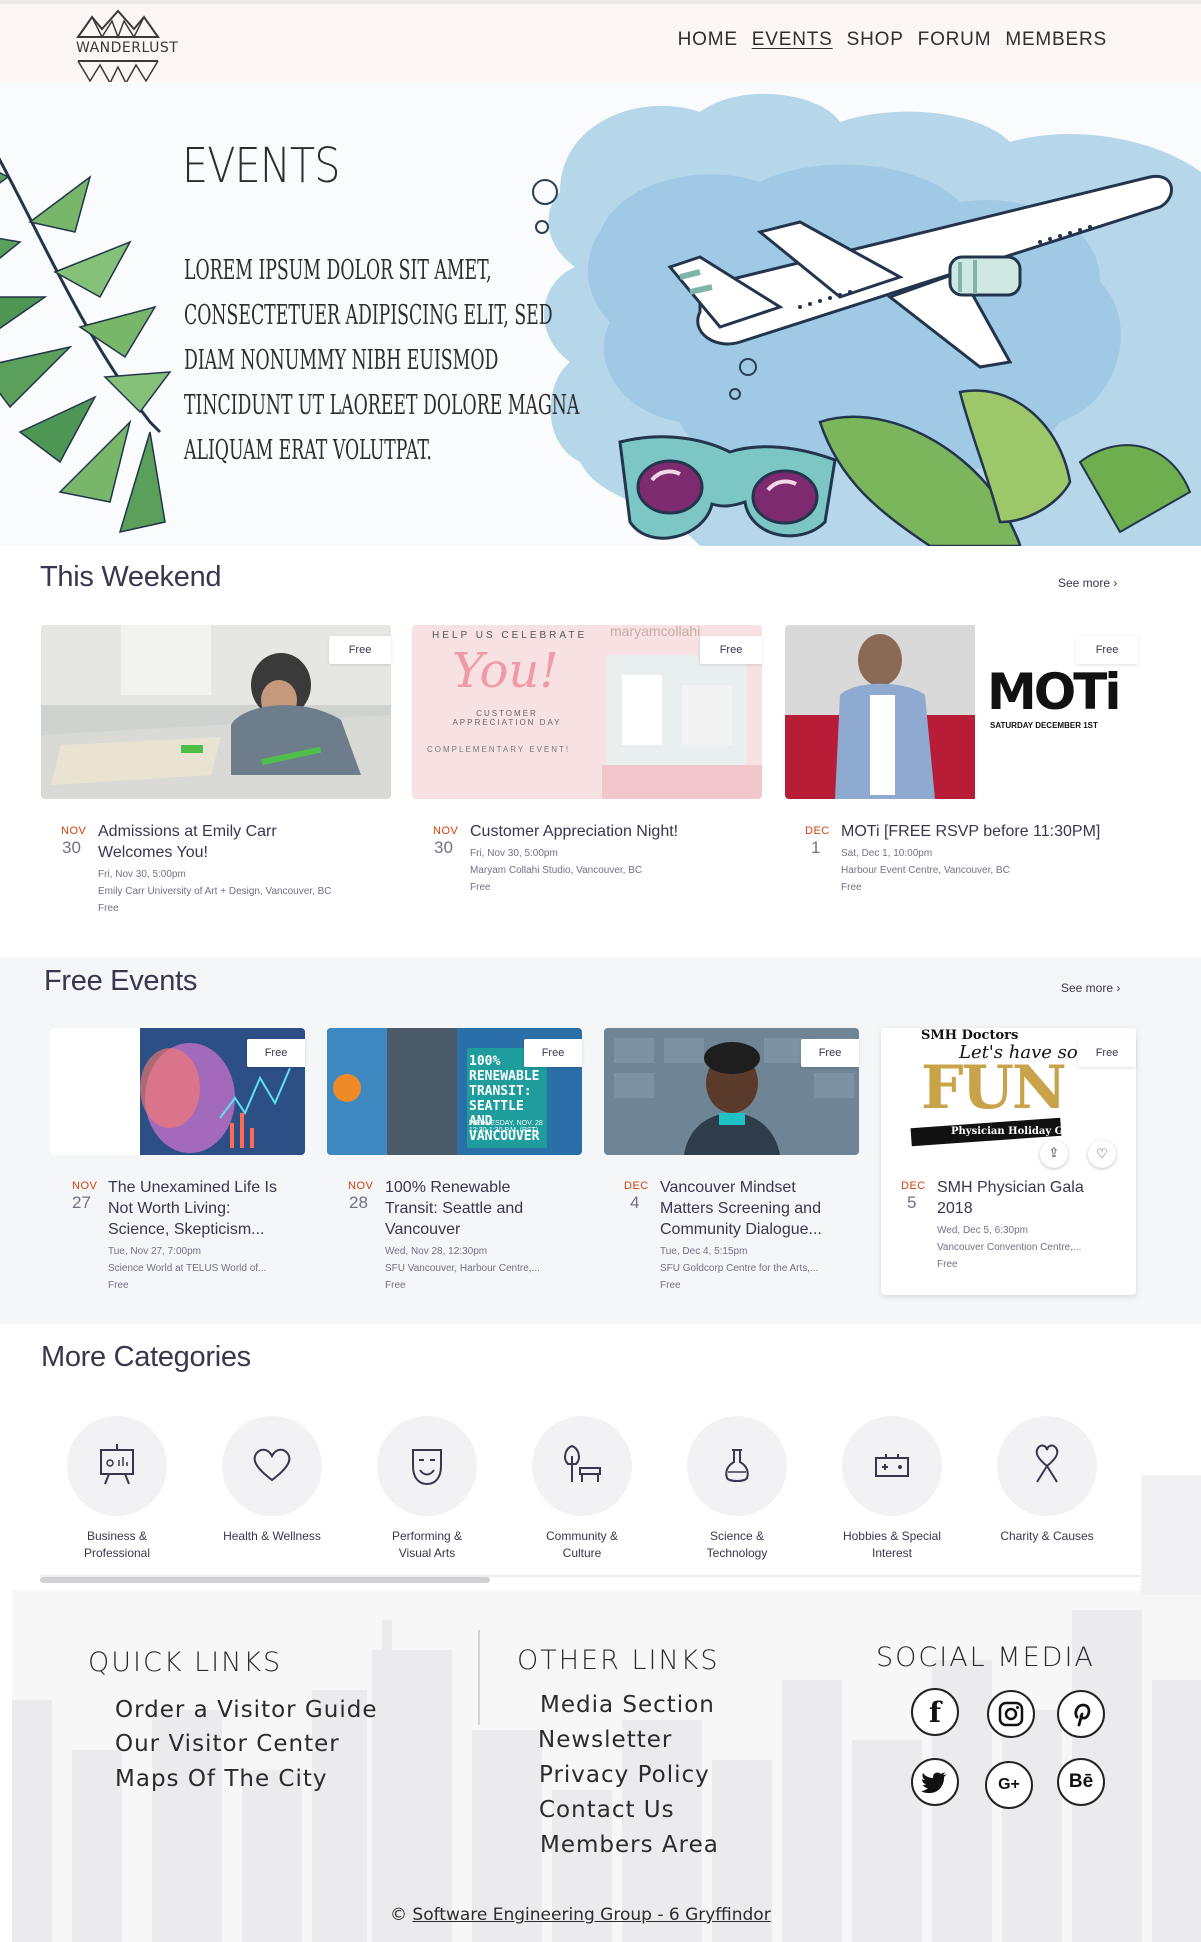  What do you see at coordinates (358, 1202) in the screenshot?
I see `event-day: 28` at bounding box center [358, 1202].